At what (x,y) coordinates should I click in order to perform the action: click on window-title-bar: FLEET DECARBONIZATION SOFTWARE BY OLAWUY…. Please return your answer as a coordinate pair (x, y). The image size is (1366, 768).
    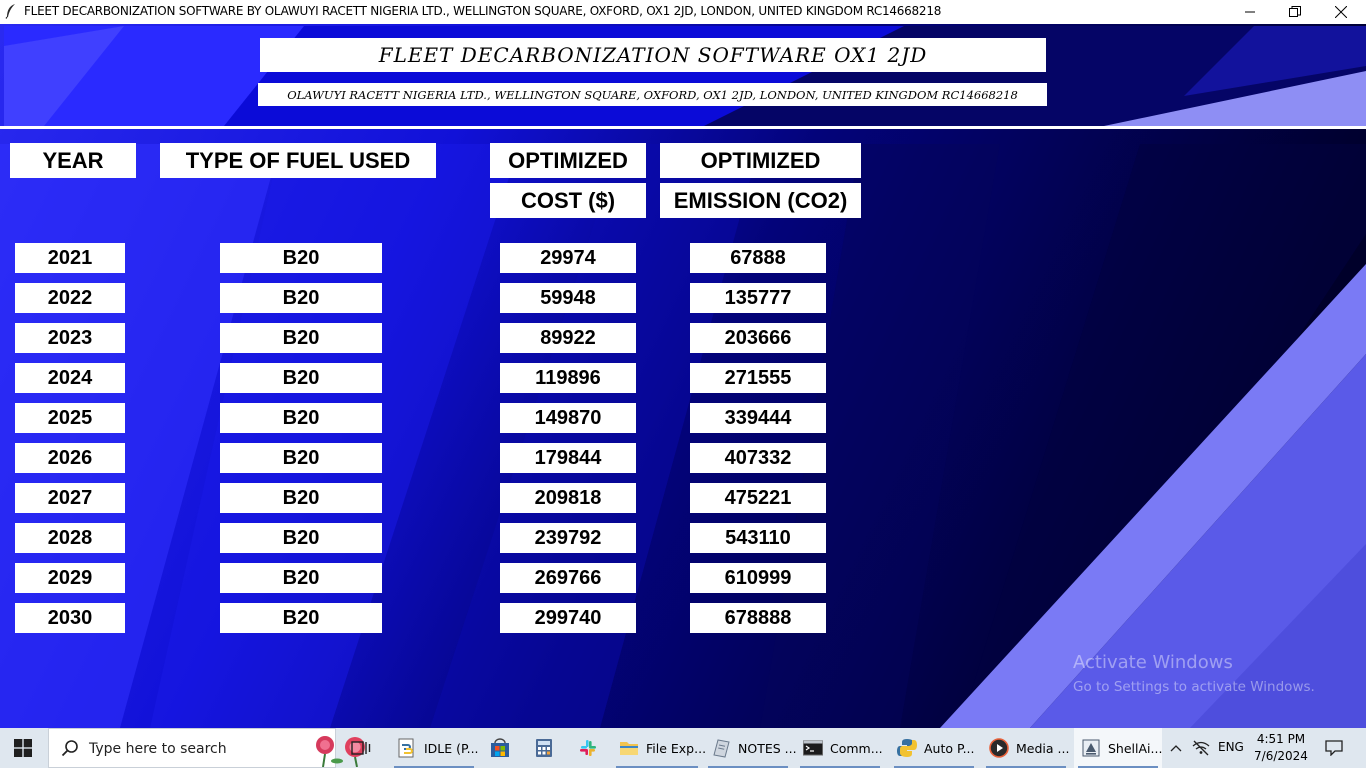
    Looking at the image, I should click on (683, 12).